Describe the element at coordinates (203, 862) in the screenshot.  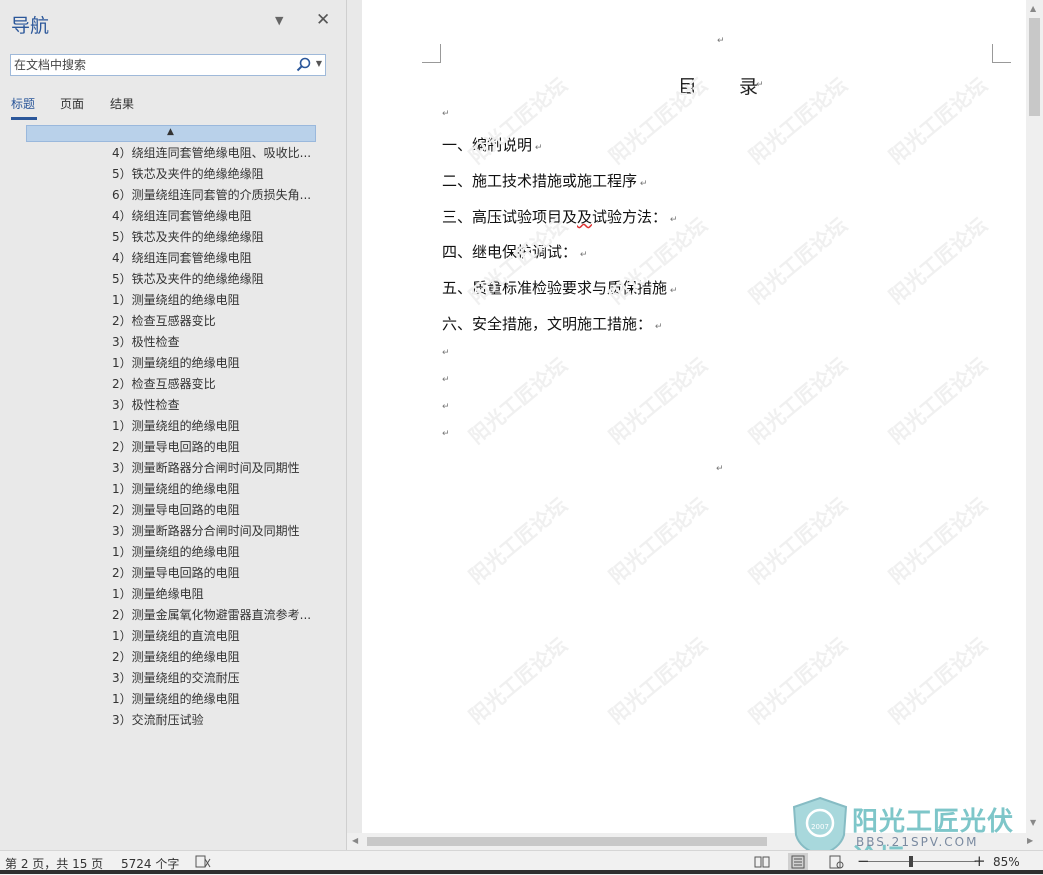
I see `proofing-icon` at that location.